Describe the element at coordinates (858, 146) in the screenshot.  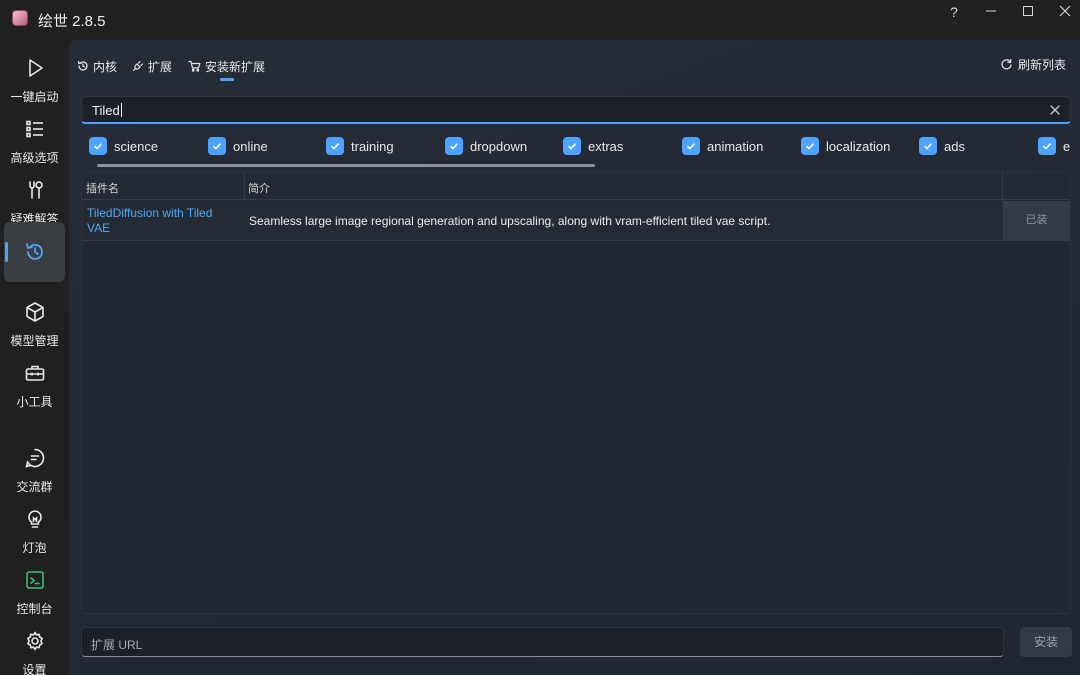
I see `tag-label: localization` at that location.